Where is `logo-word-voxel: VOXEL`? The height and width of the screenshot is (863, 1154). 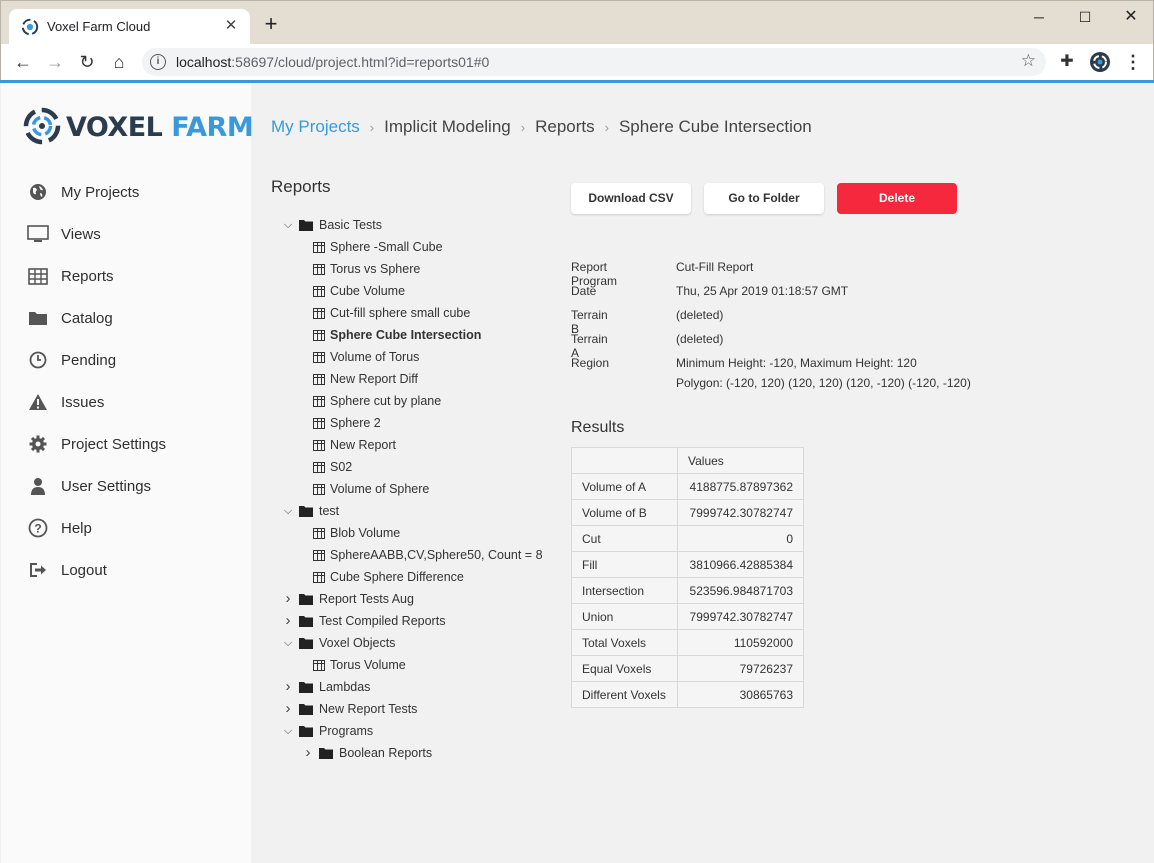
logo-word-voxel: VOXEL is located at coordinates (114, 127).